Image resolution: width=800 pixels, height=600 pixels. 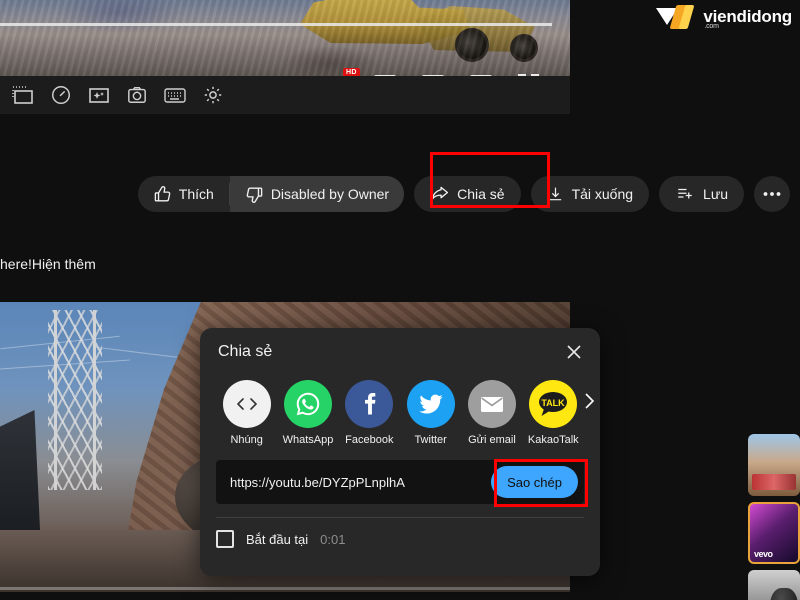 What do you see at coordinates (774, 533) in the screenshot?
I see `list-item: vevo` at bounding box center [774, 533].